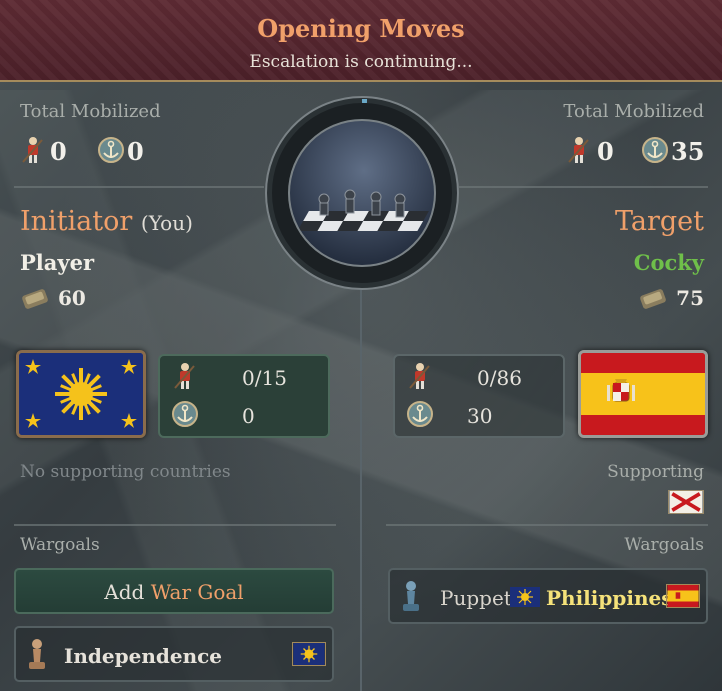 This screenshot has width=722, height=691. What do you see at coordinates (659, 221) in the screenshot?
I see `target-label: Target` at bounding box center [659, 221].